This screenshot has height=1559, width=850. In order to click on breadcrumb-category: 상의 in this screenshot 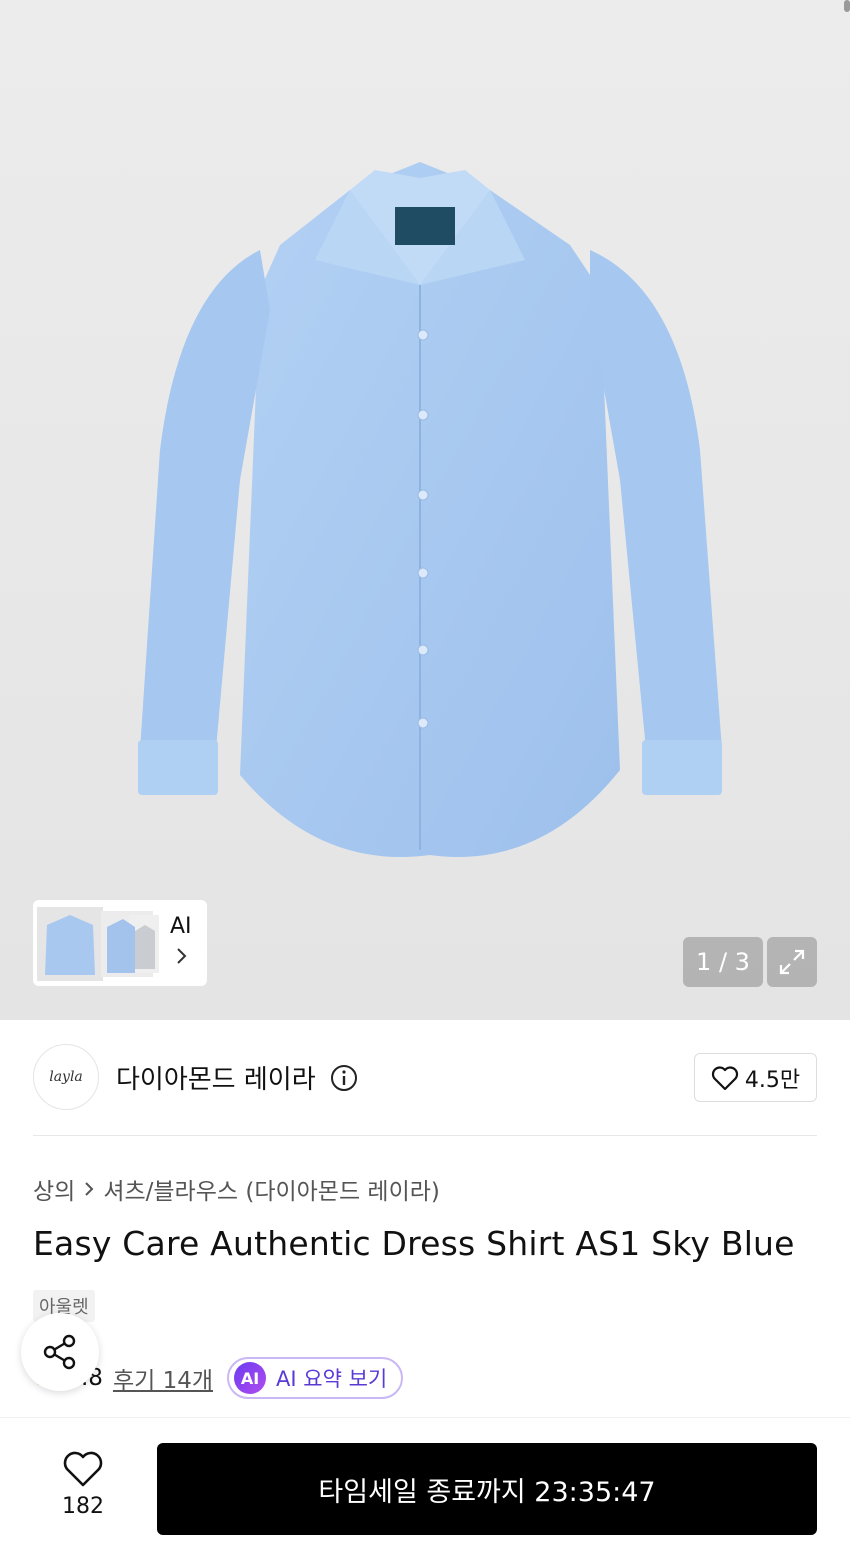, I will do `click(54, 1189)`.